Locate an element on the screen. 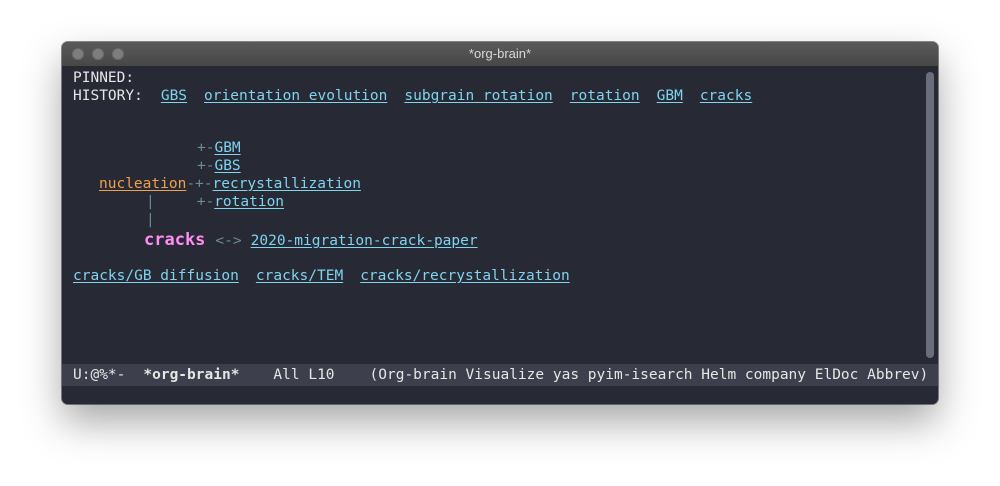 The width and height of the screenshot is (1000, 486). history-label: HISTORY: is located at coordinates (108, 96).